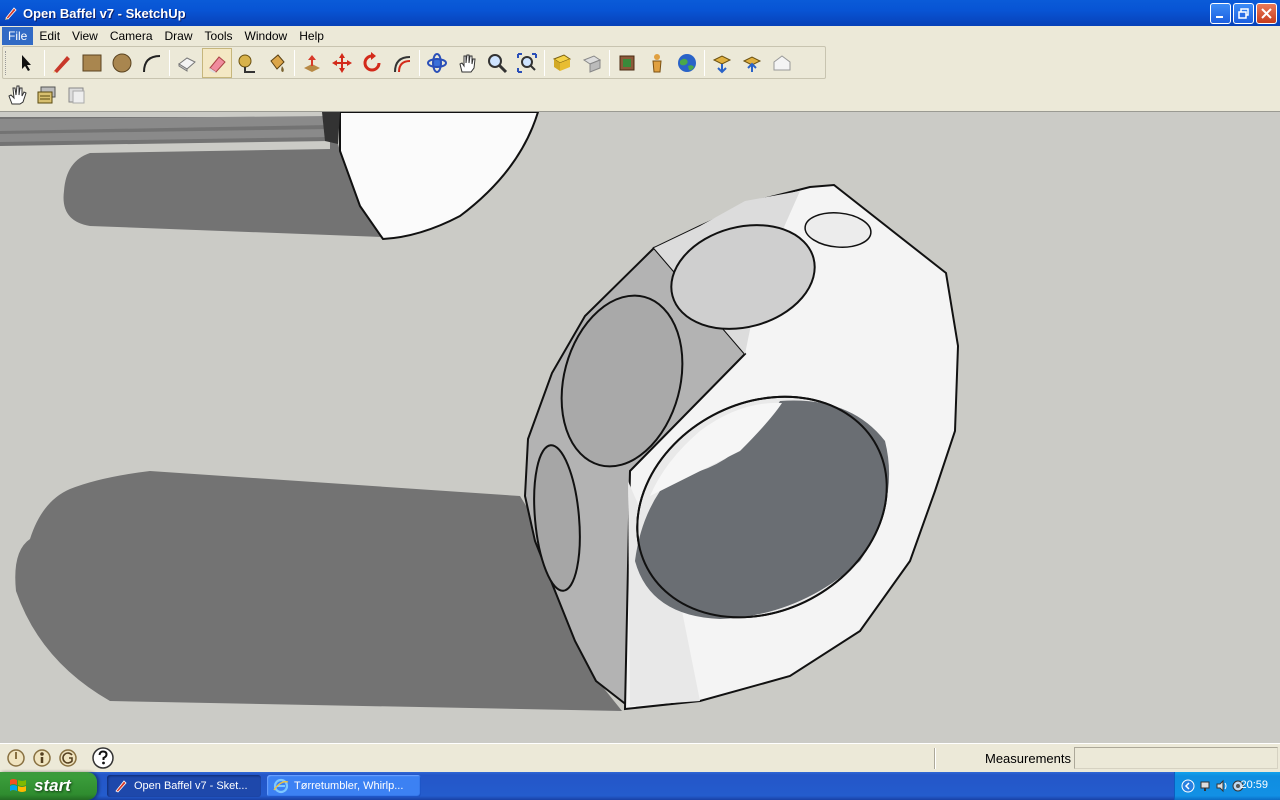  I want to click on offset-tool-button, so click(402, 63).